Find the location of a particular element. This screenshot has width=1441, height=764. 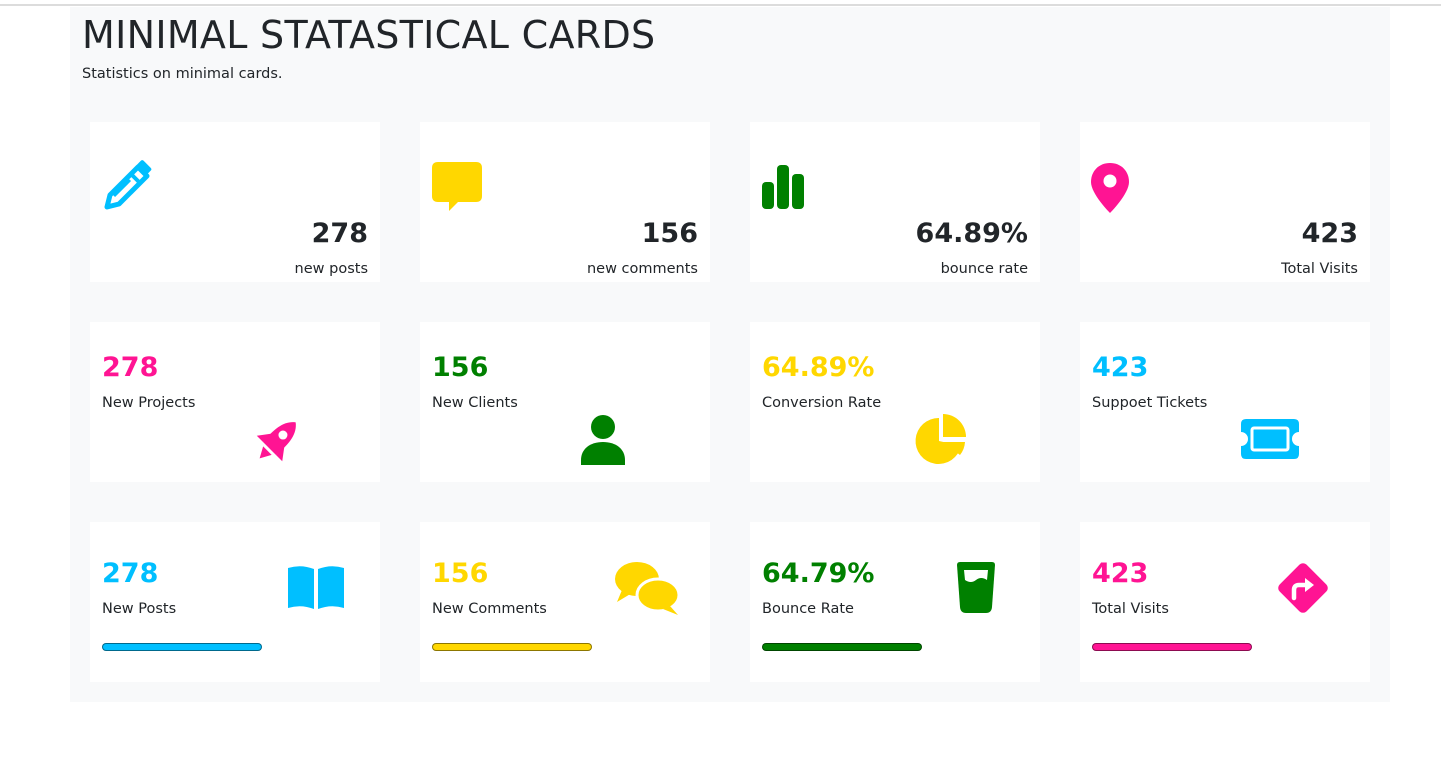

stat-value: 64.79% is located at coordinates (818, 573).